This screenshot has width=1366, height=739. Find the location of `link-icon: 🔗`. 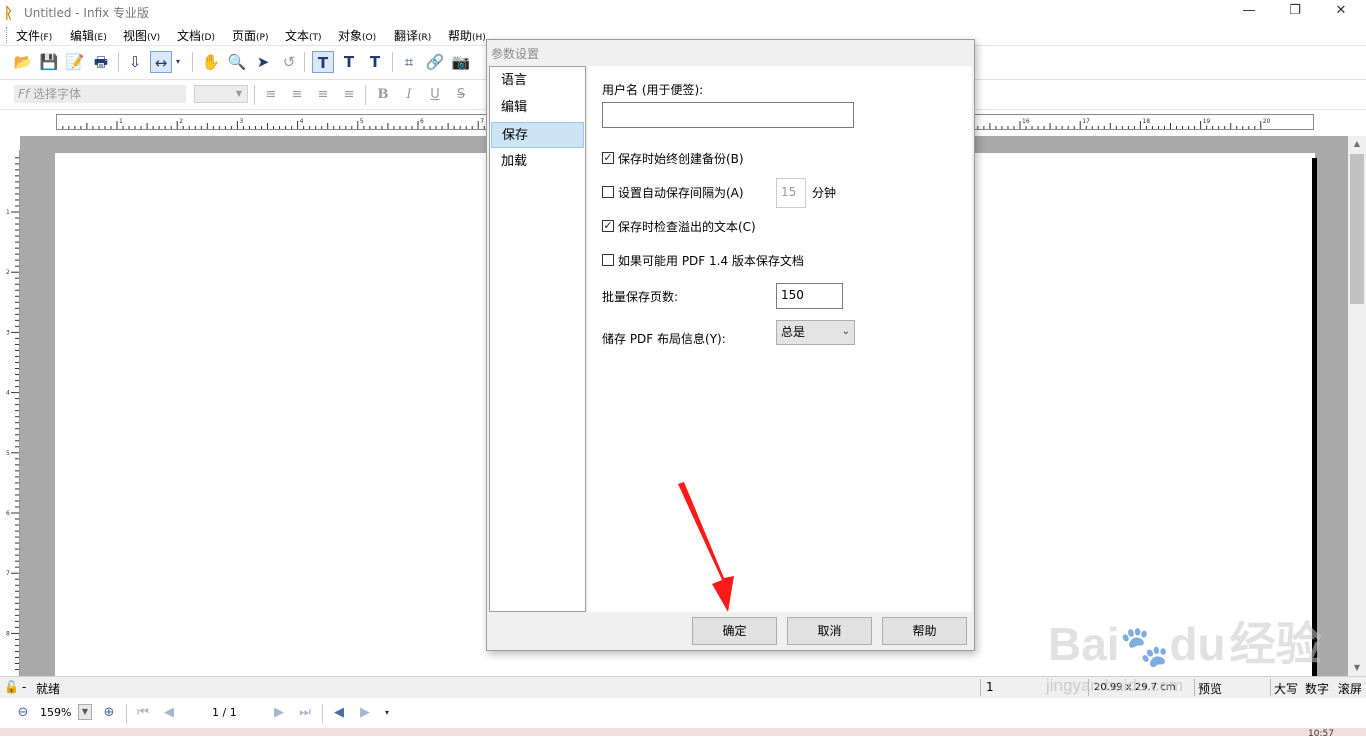

link-icon: 🔗 is located at coordinates (435, 62).